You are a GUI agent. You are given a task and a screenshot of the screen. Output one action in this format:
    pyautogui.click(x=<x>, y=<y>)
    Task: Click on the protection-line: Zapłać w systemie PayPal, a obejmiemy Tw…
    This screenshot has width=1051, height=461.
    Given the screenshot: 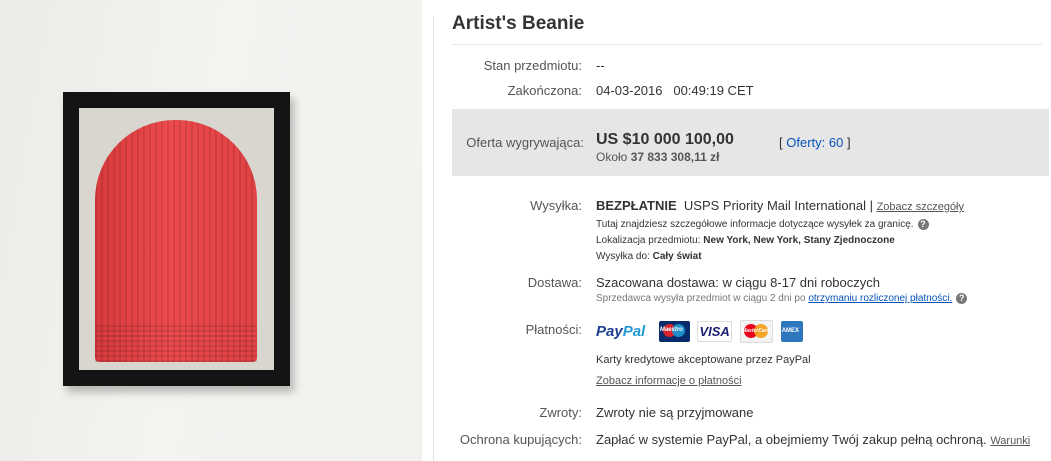 What is the action you would take?
    pyautogui.click(x=813, y=439)
    